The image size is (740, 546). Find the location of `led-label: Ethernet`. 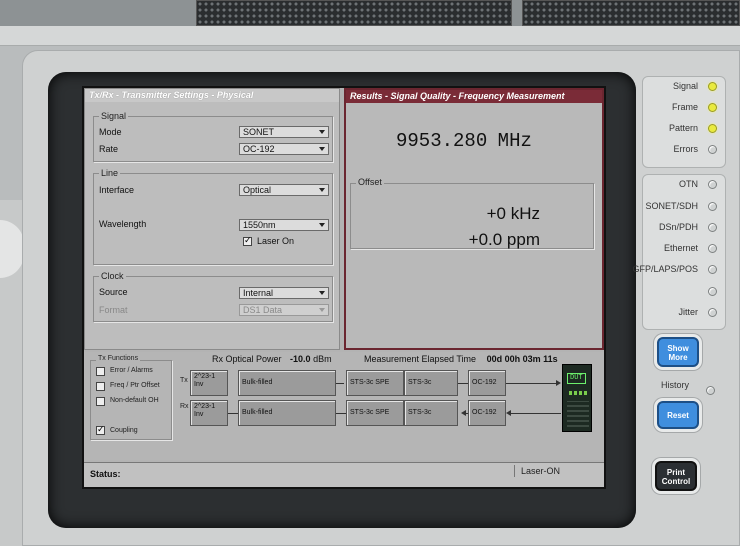

led-label: Ethernet is located at coordinates (680, 248).